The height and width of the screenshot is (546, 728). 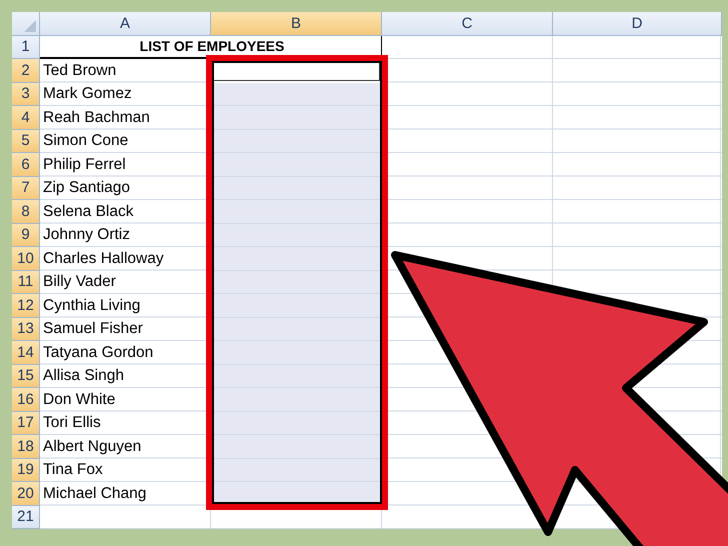 What do you see at coordinates (26, 470) in the screenshot?
I see `row-header: 19` at bounding box center [26, 470].